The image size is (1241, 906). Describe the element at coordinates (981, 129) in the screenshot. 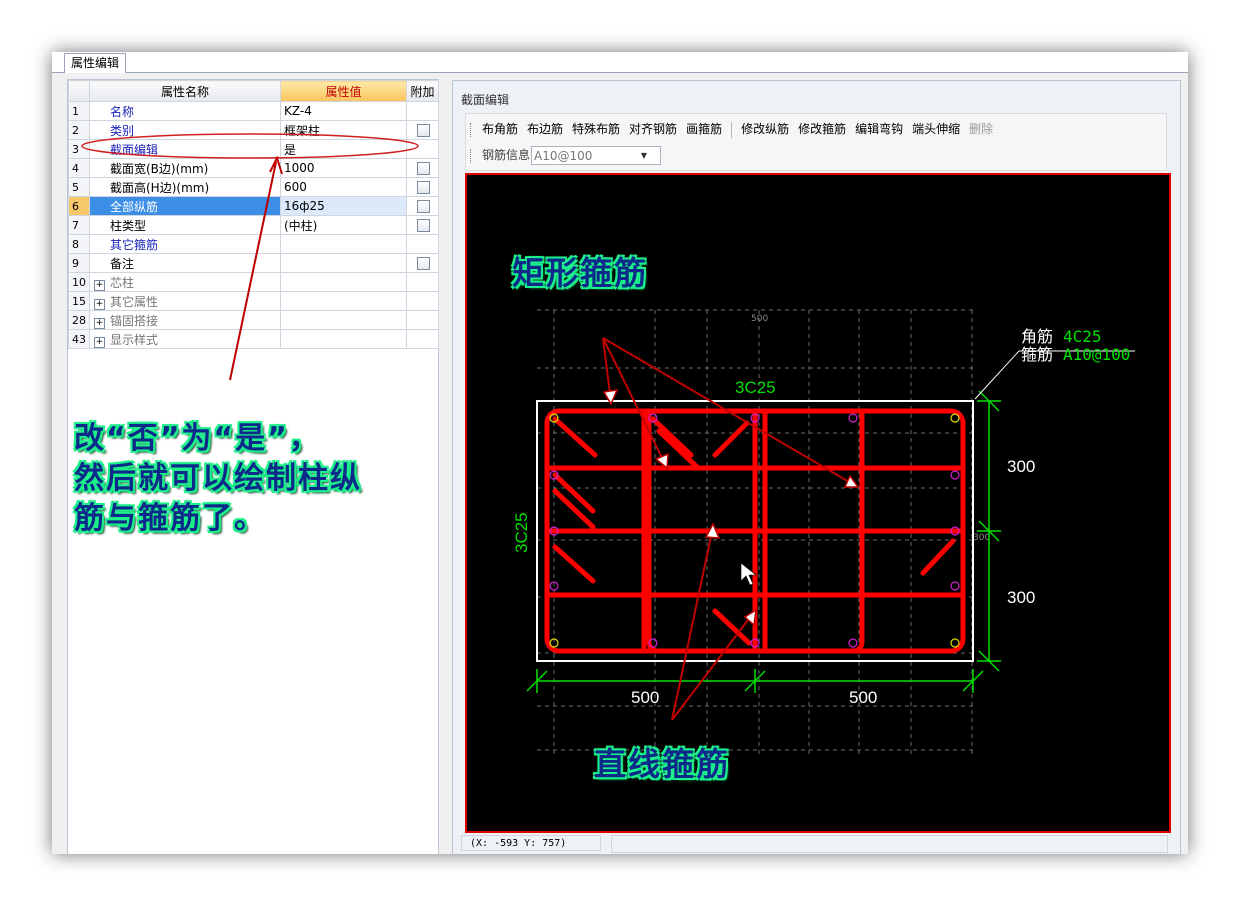

I see `tool-delete-button: 删除` at that location.